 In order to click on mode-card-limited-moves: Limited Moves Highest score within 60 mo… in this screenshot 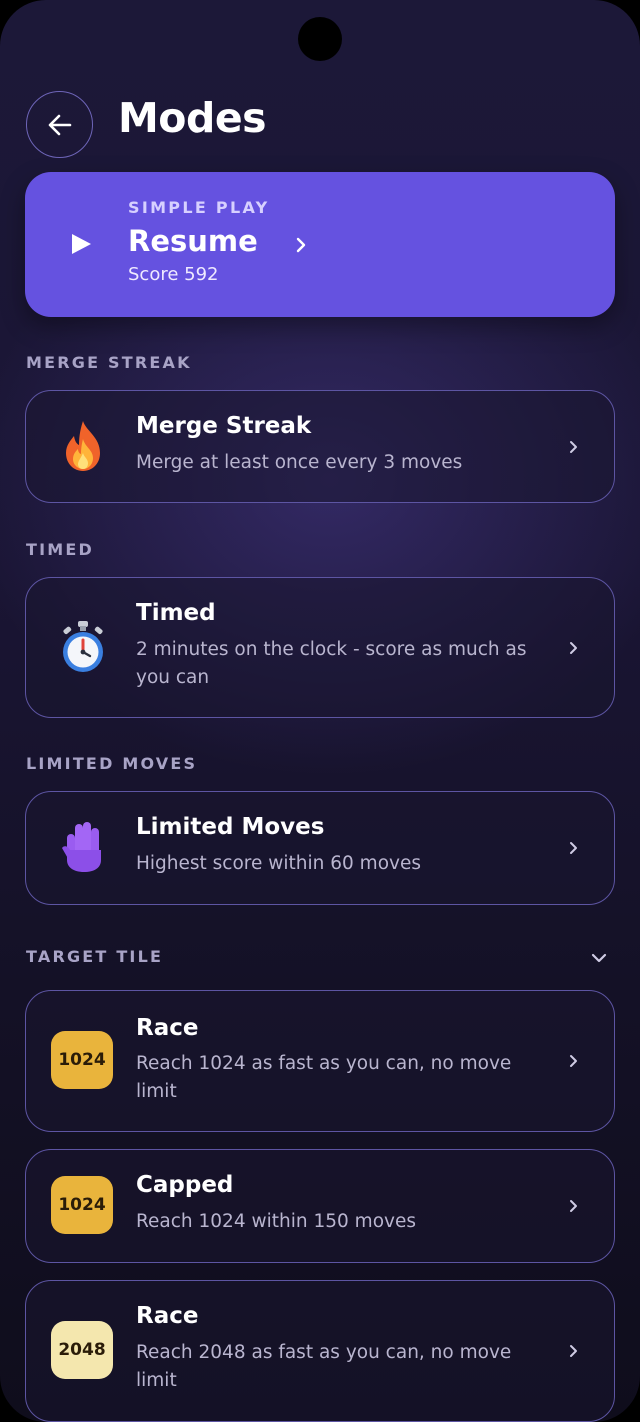, I will do `click(320, 848)`.